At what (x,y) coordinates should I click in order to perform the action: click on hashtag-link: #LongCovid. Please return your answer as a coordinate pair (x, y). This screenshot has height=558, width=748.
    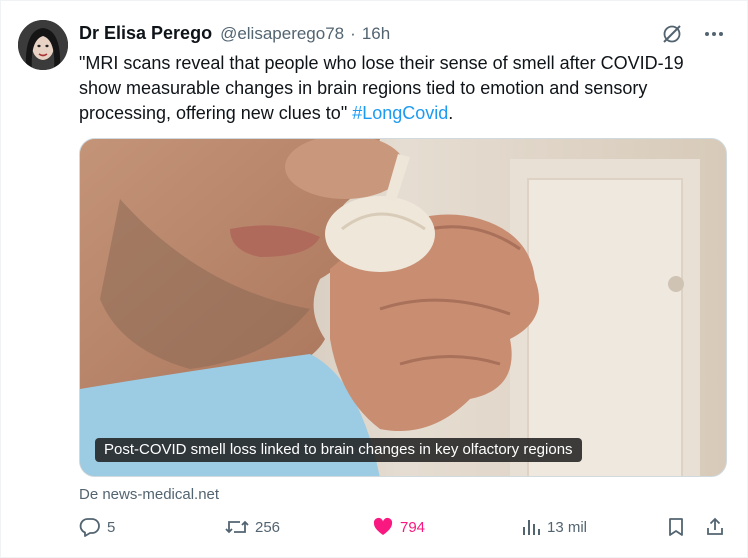
    Looking at the image, I should click on (400, 113).